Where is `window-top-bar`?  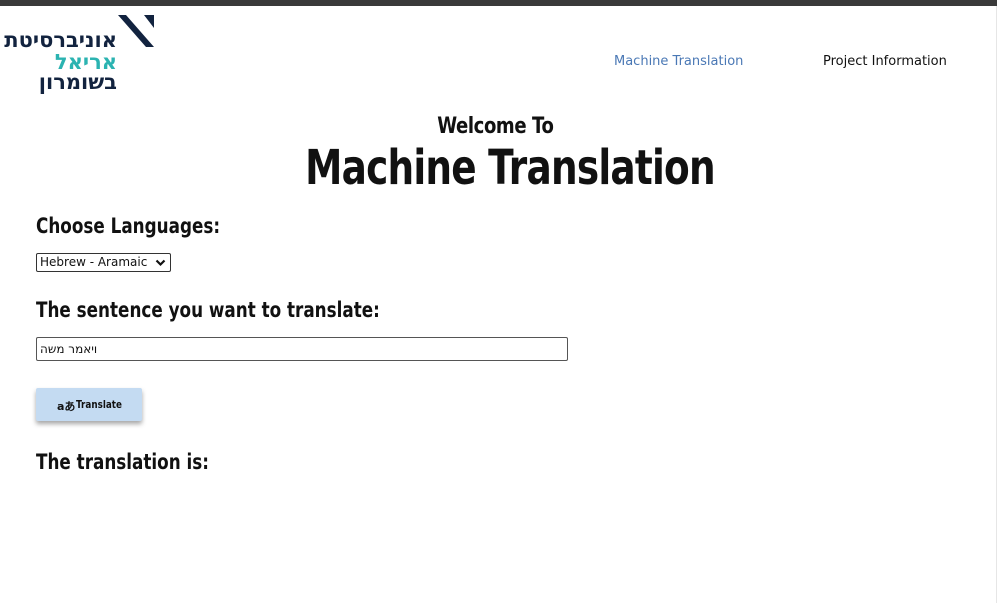
window-top-bar is located at coordinates (498, 3).